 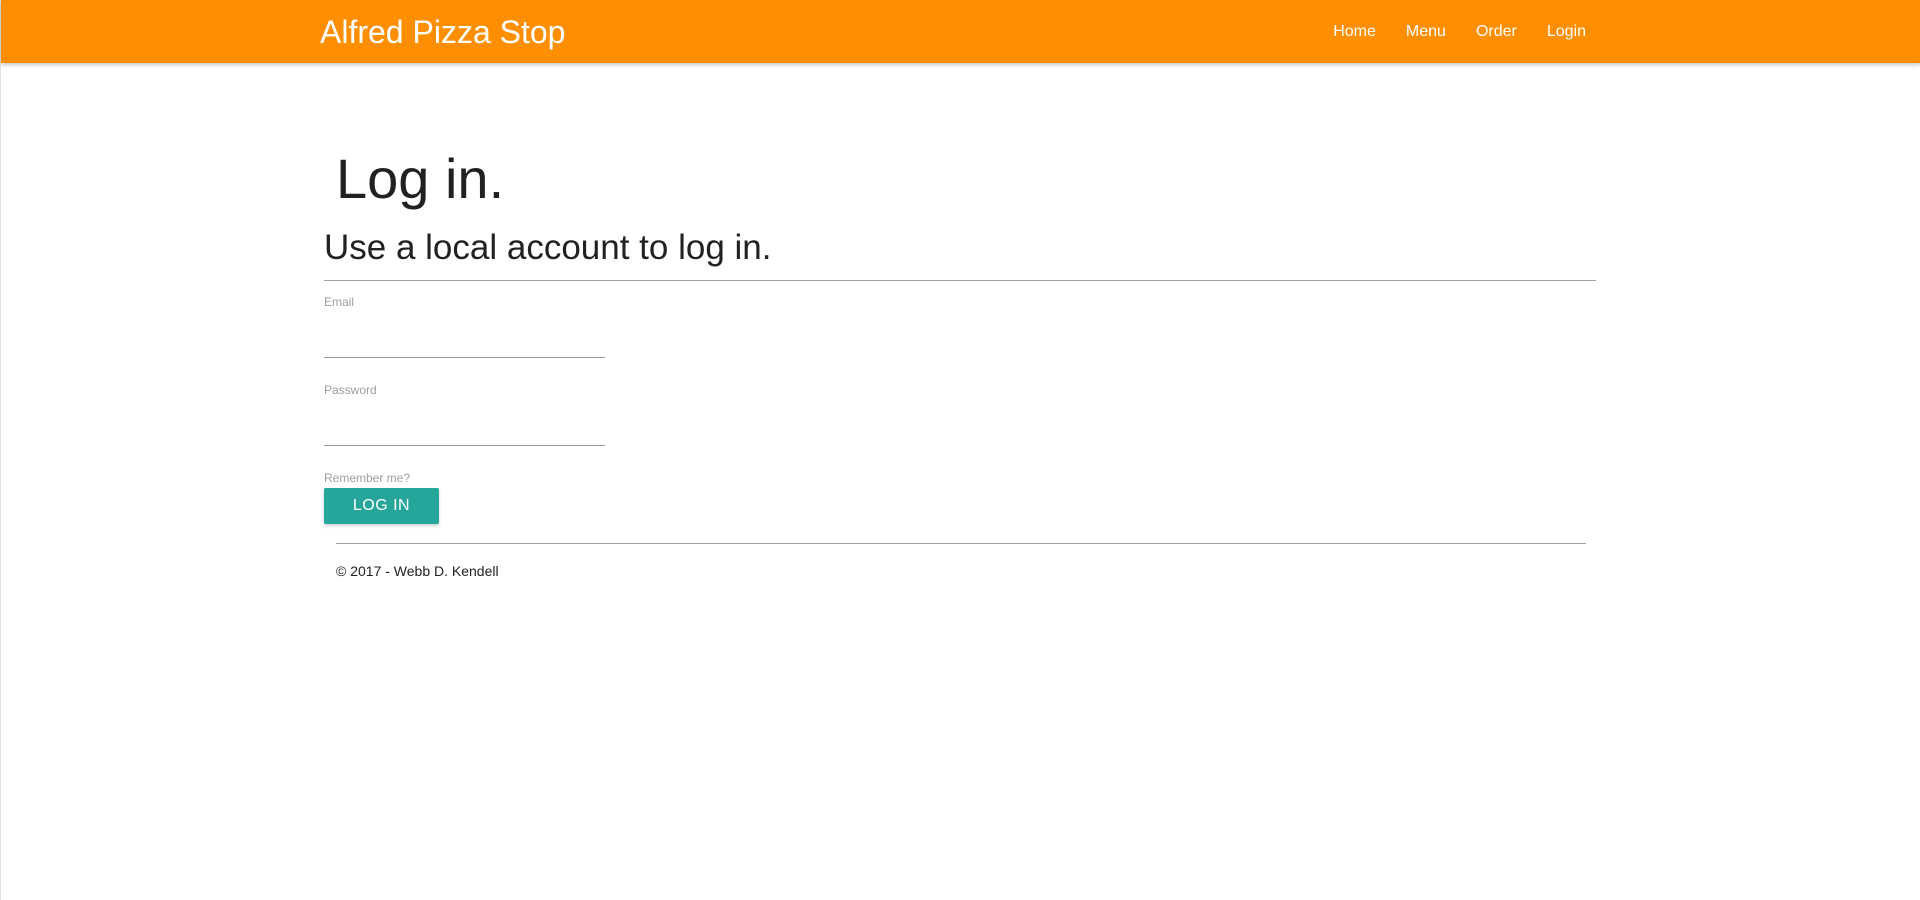 I want to click on password-label: Password, so click(x=350, y=390).